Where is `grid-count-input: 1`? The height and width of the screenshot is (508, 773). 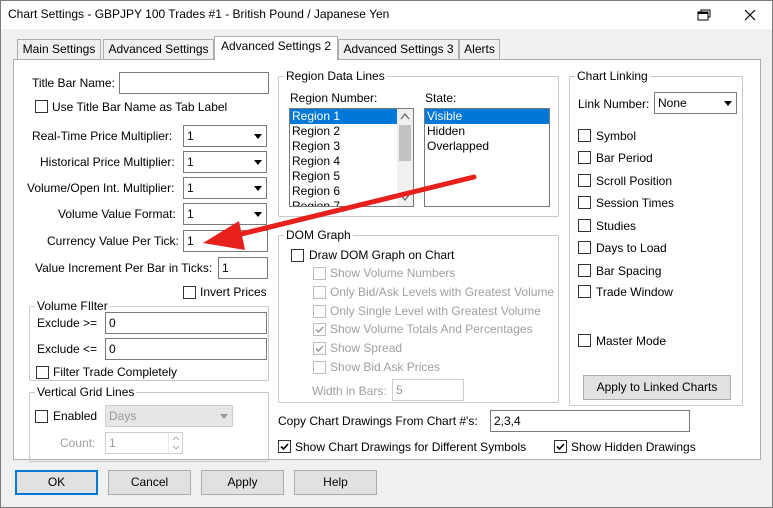 grid-count-input: 1 is located at coordinates (144, 443).